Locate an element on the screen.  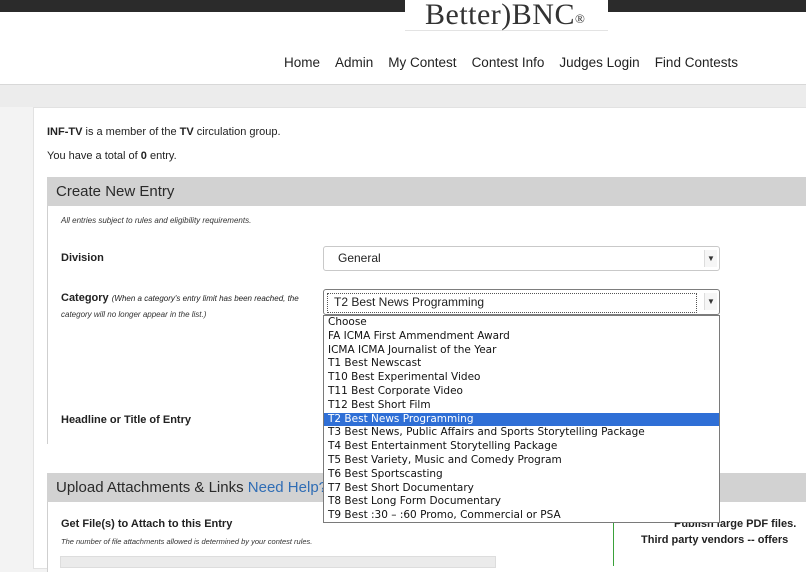
group-name: TV is located at coordinates (186, 132).